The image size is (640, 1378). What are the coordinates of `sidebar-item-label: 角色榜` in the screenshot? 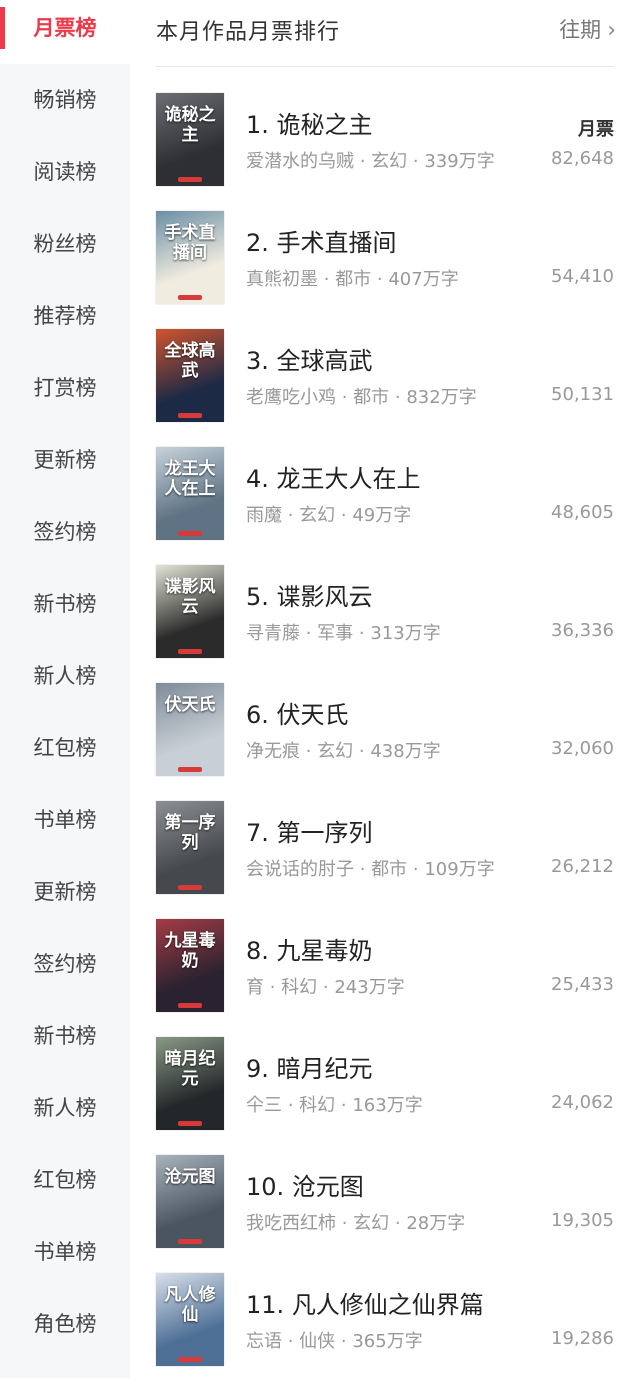 It's located at (65, 1324).